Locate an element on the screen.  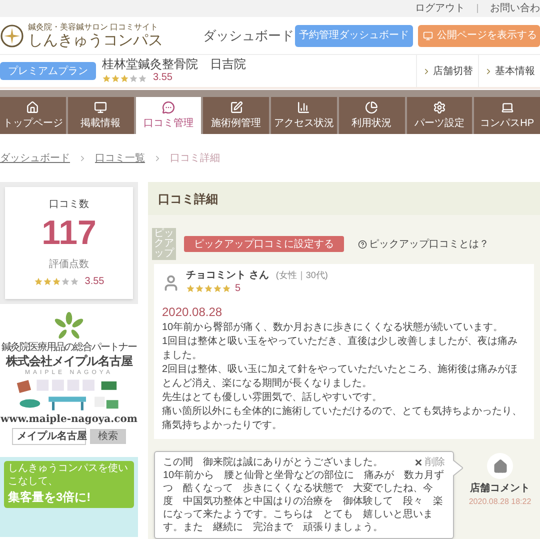
breadcrumb-link: ダッシュボード is located at coordinates (35, 158).